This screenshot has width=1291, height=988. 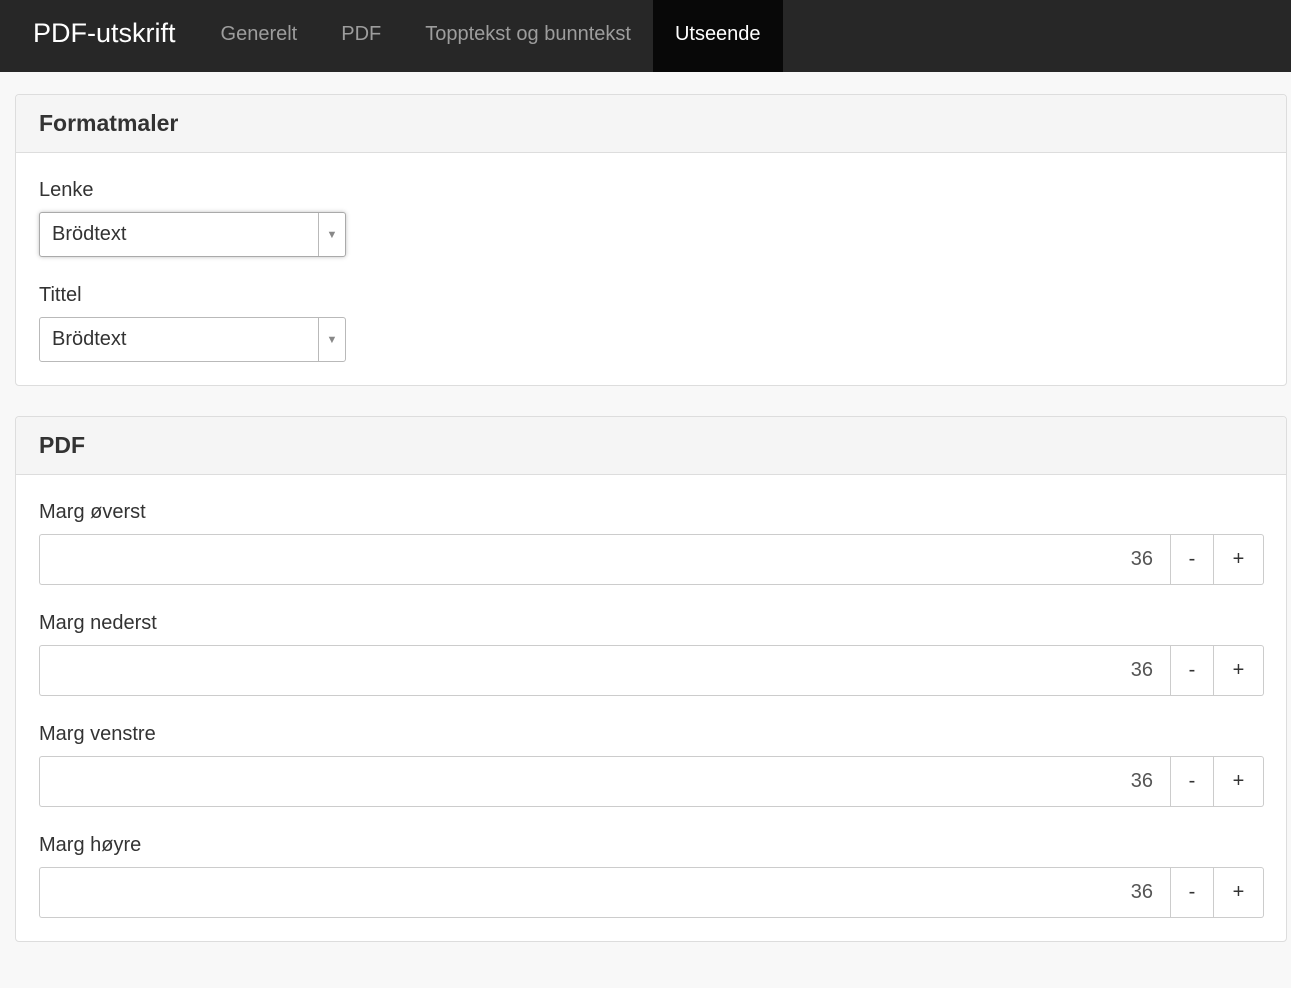 What do you see at coordinates (717, 36) in the screenshot?
I see `tab-utseende: Utseende` at bounding box center [717, 36].